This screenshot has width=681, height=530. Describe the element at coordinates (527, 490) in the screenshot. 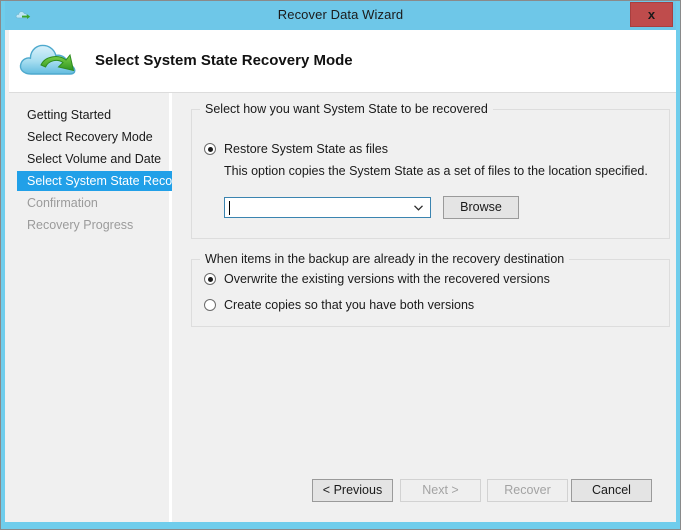

I see `recover-button: Recover` at that location.